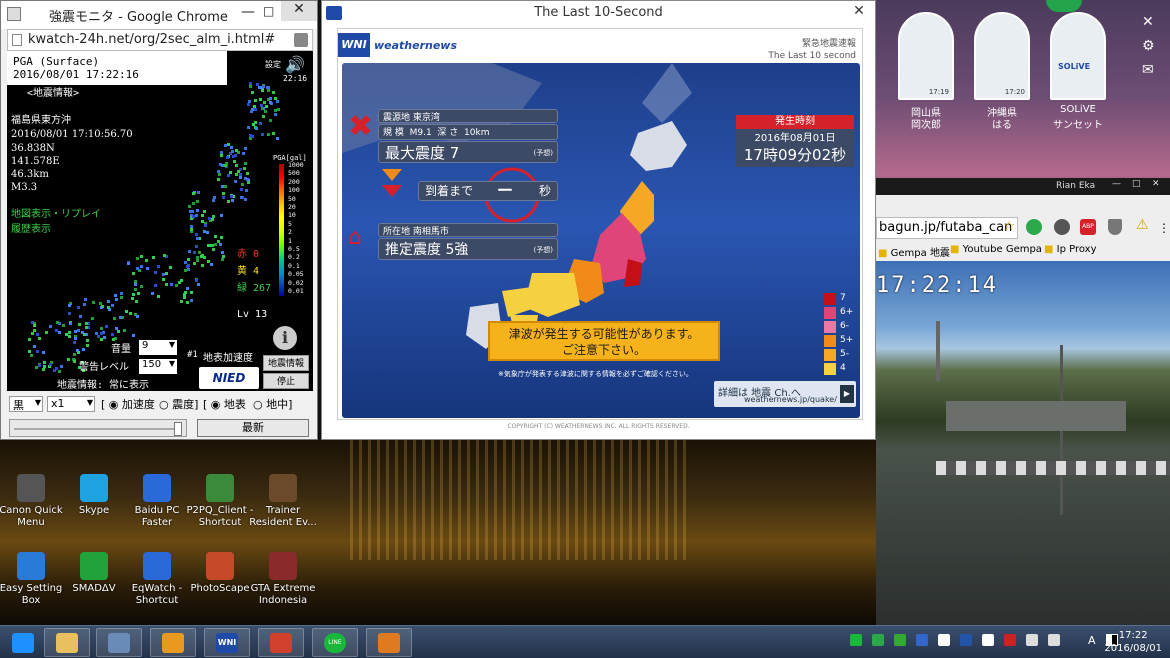 Image resolution: width=1170 pixels, height=658 pixels. I want to click on eq-info-button: 地震情報, so click(286, 363).